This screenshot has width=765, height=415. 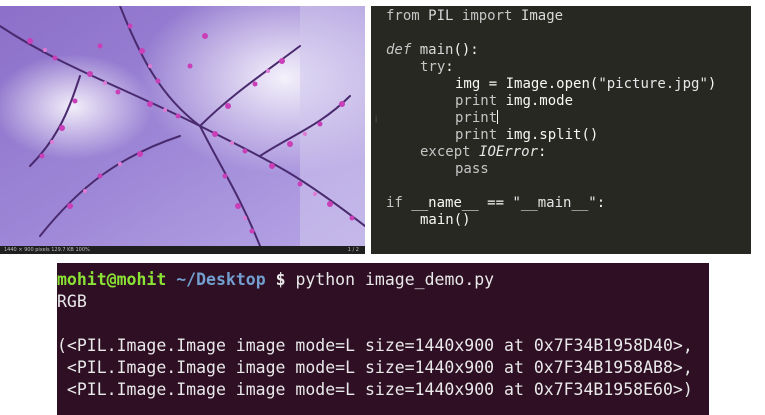 I want to click on code-line-3: def main():, so click(x=432, y=50).